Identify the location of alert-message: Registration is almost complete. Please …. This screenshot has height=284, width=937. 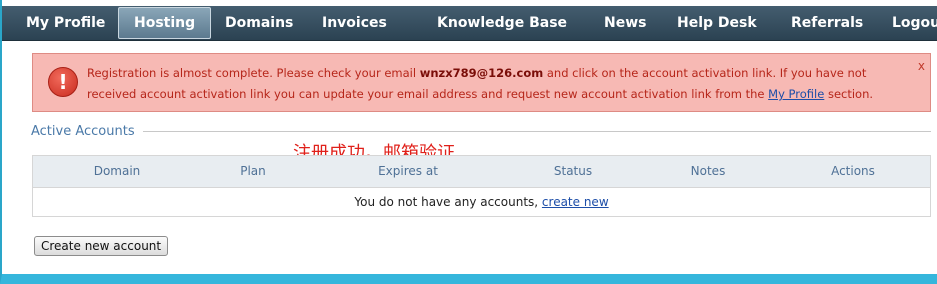
(480, 83).